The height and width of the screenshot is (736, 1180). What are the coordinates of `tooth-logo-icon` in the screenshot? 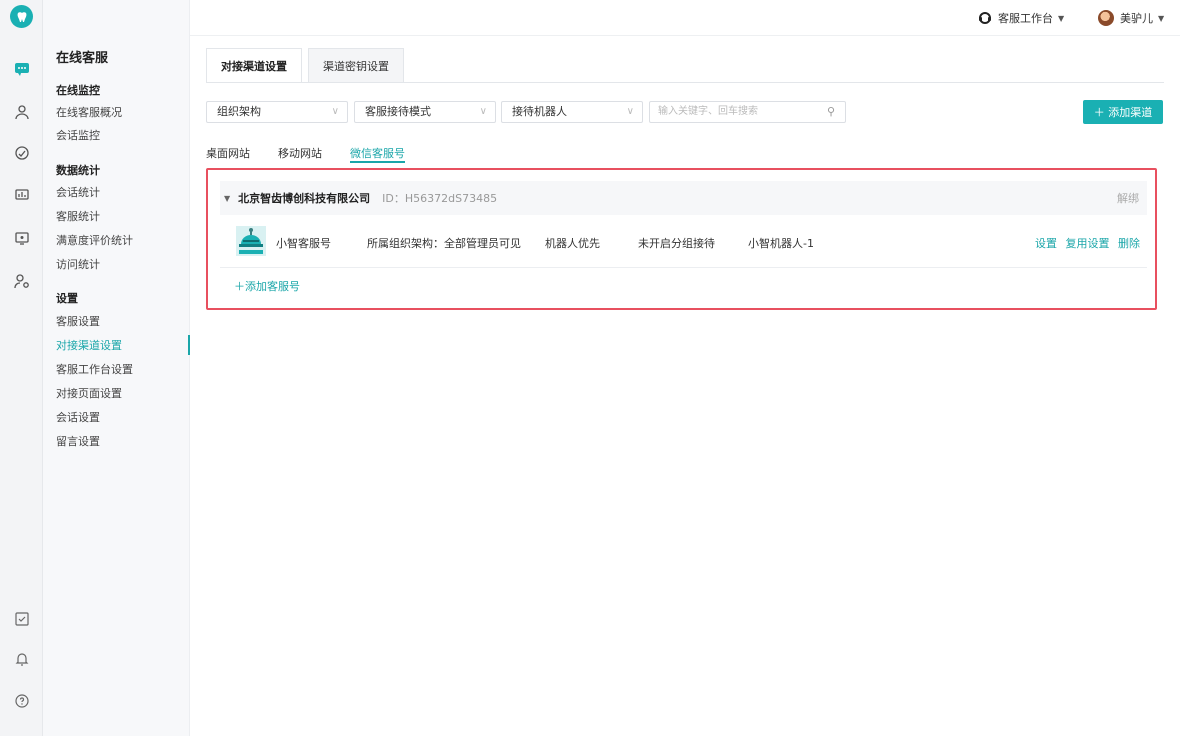 It's located at (21, 16).